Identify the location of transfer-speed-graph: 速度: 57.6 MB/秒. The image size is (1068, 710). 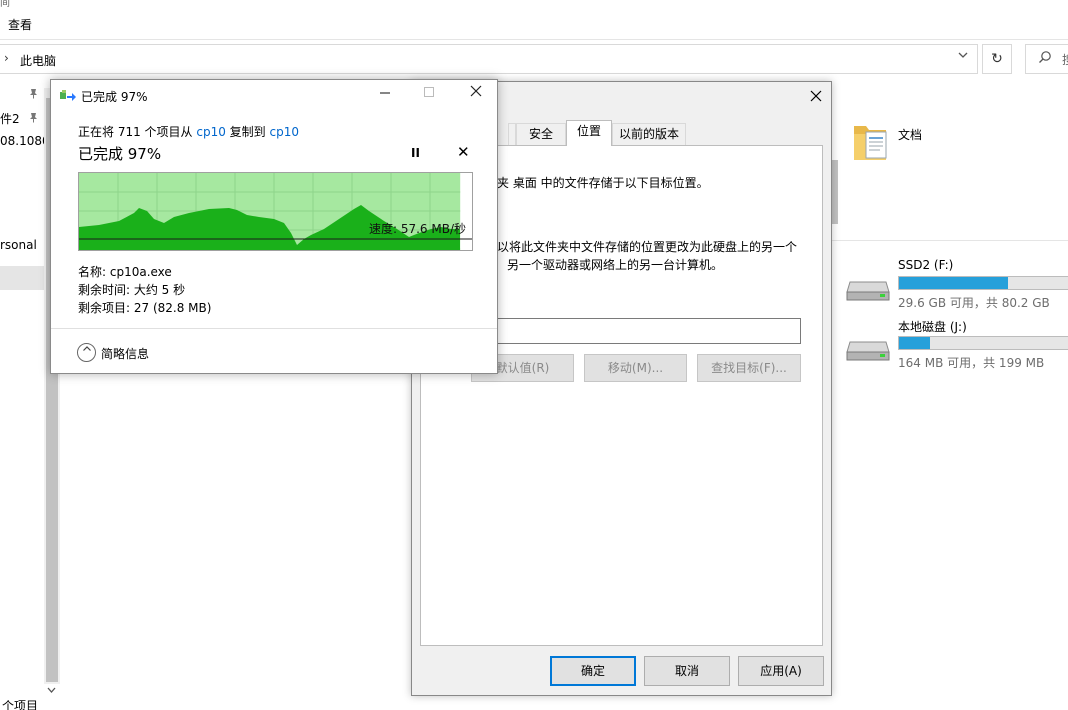
(275, 211).